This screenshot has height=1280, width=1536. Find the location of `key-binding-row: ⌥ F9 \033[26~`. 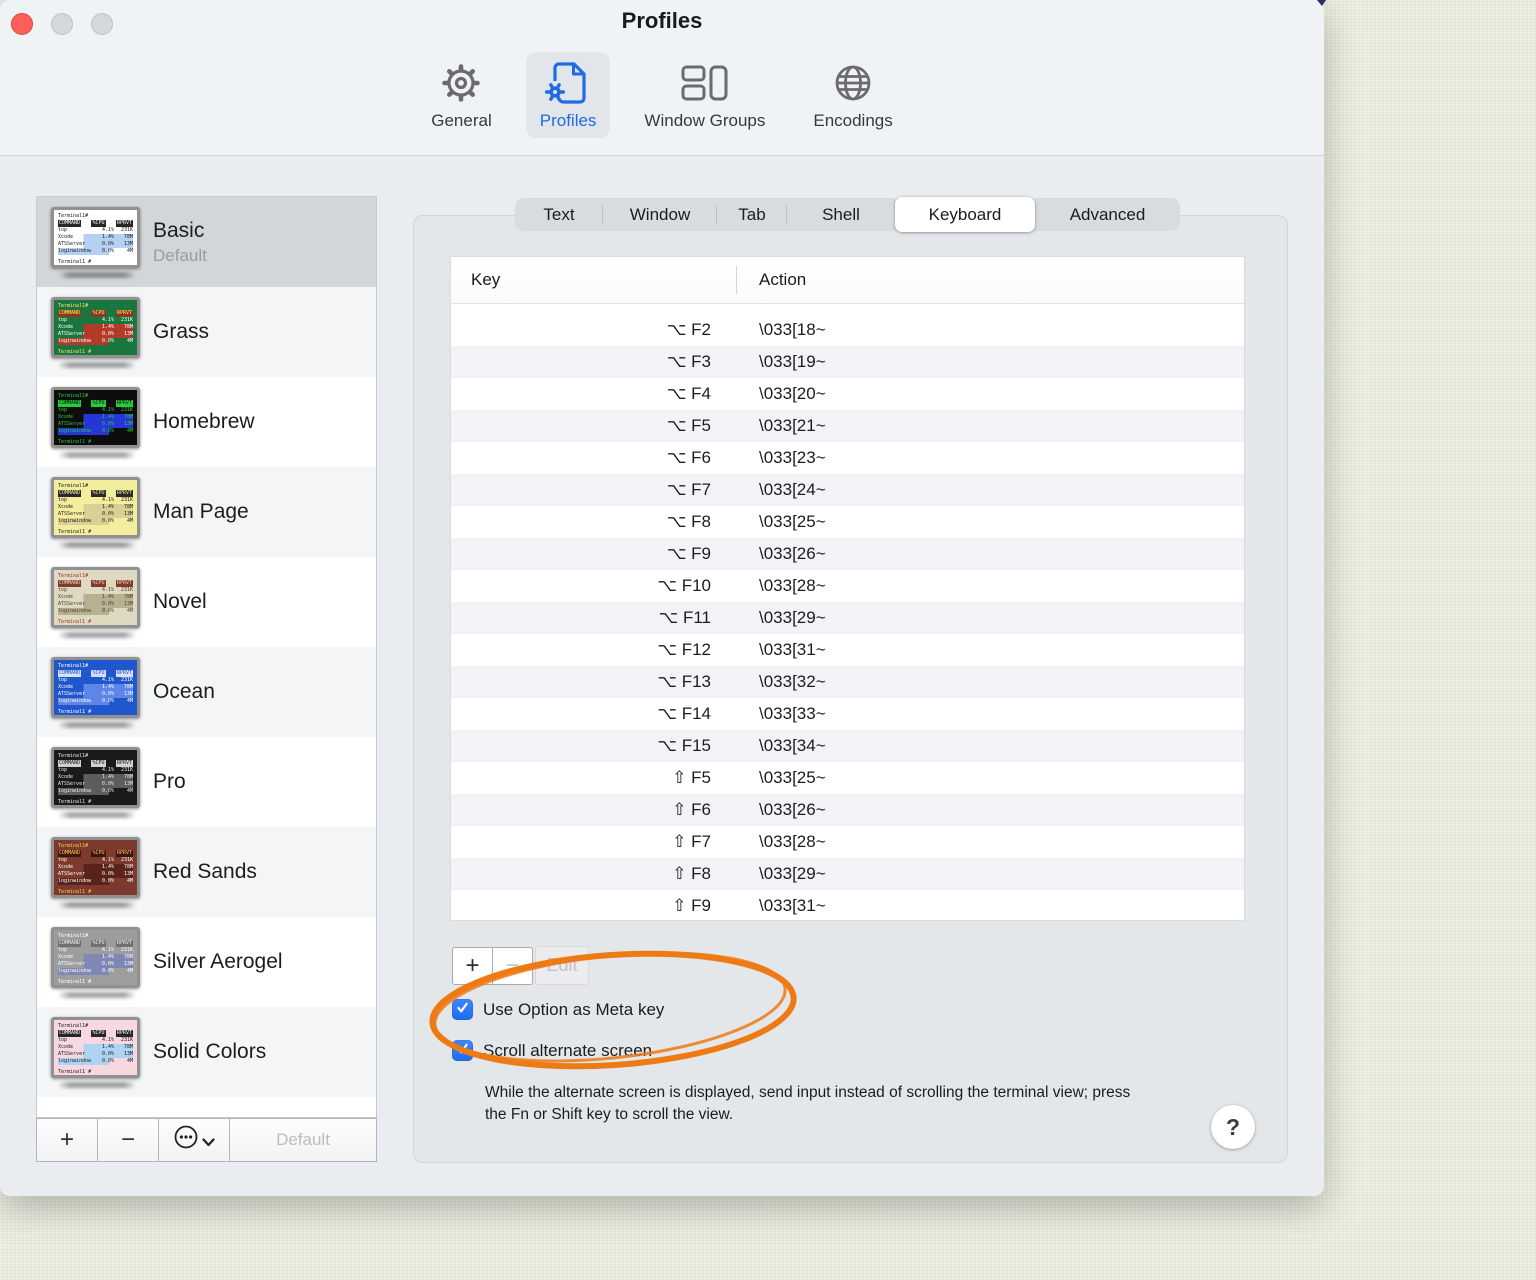

key-binding-row: ⌥ F9 \033[26~ is located at coordinates (847, 554).